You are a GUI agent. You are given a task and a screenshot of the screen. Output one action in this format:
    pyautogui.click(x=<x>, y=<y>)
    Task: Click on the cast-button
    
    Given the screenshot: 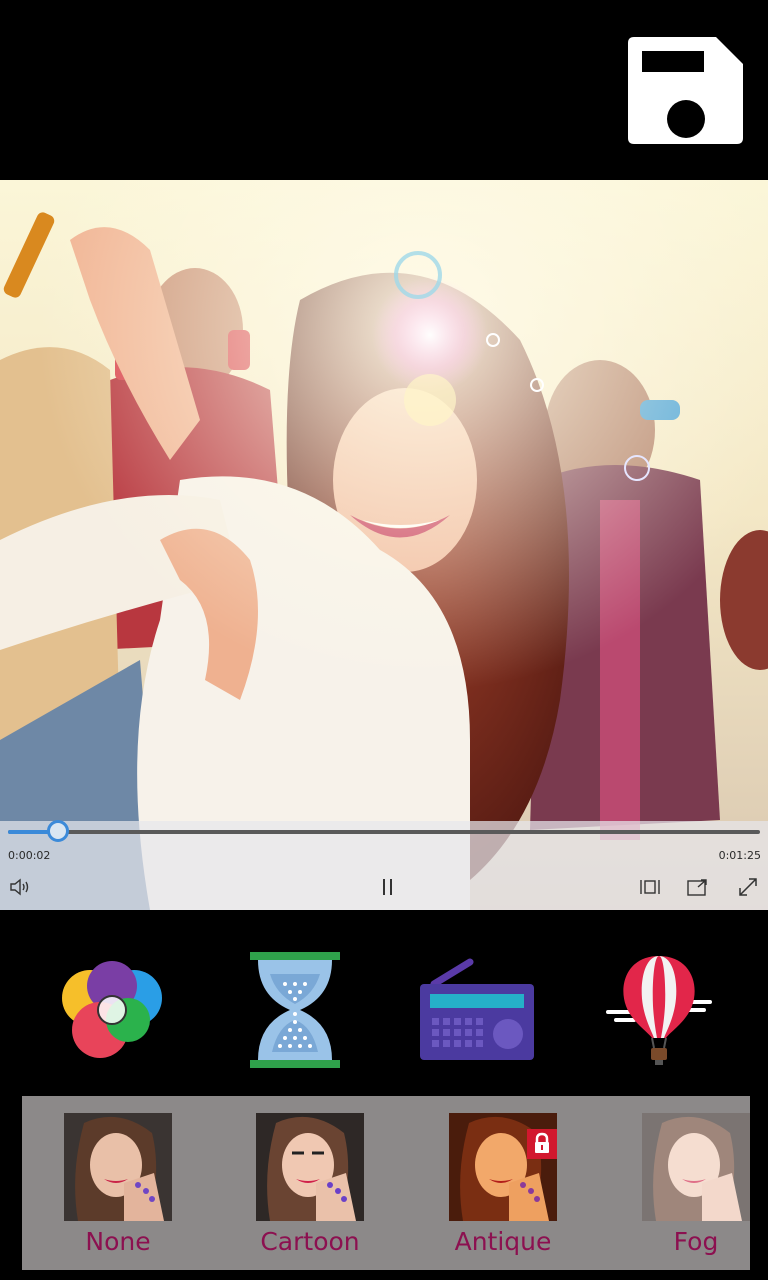 What is the action you would take?
    pyautogui.click(x=698, y=887)
    